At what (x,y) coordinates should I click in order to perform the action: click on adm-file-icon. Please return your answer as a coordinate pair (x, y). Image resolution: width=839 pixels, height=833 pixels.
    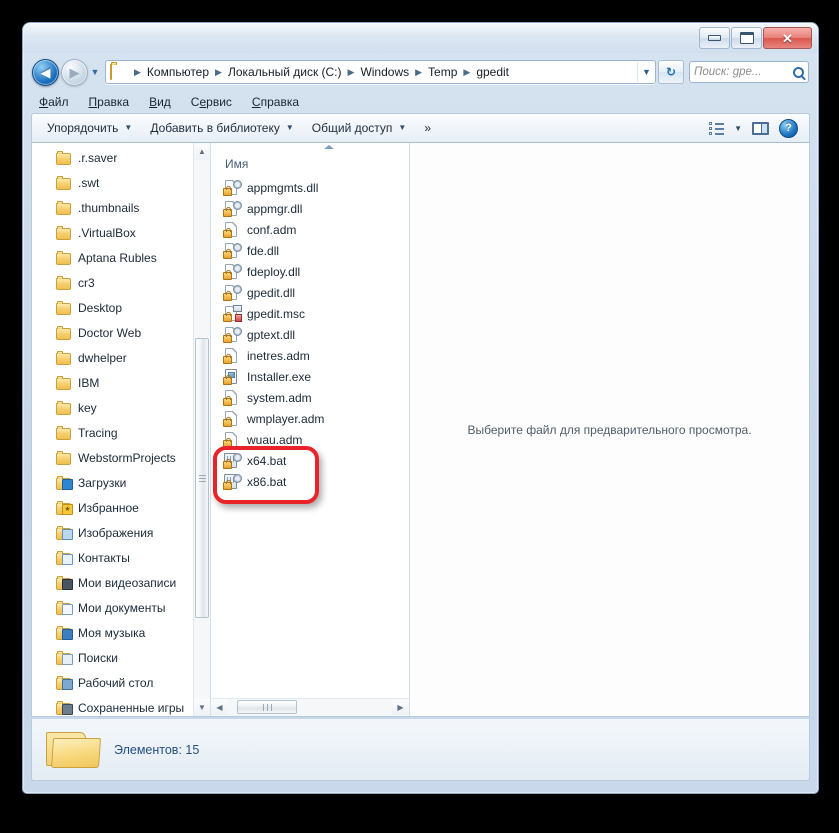
    Looking at the image, I should click on (231, 229).